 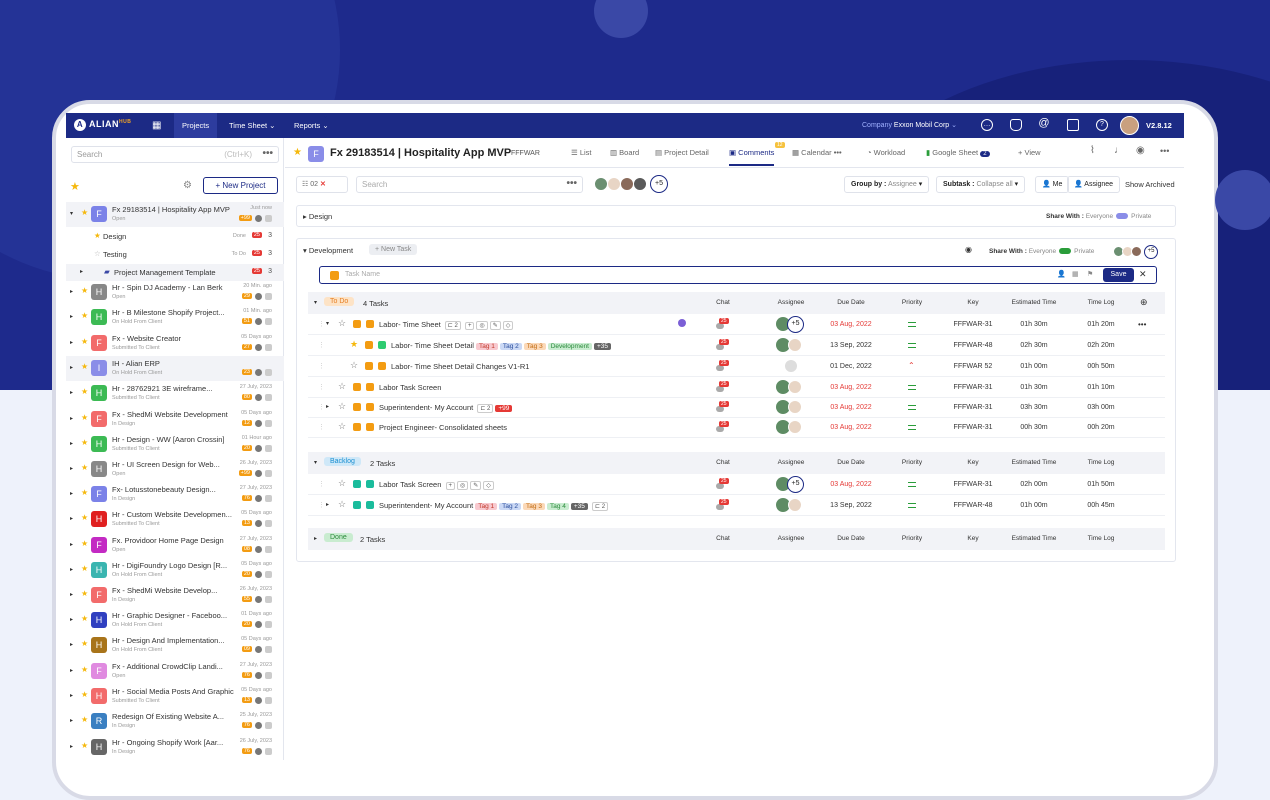 What do you see at coordinates (315, 302) in the screenshot?
I see `collapse-icon: ▾` at bounding box center [315, 302].